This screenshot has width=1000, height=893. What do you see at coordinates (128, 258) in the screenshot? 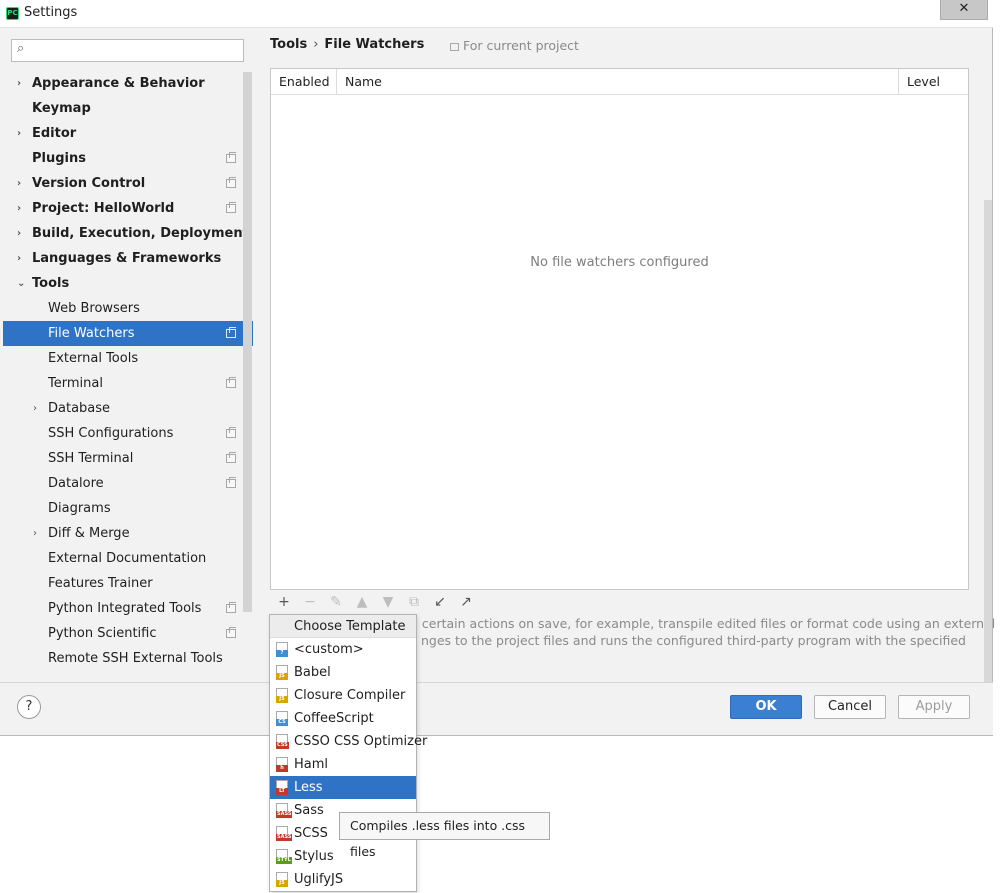
I see `sidebar-item-languages-frameworks: › Languages & Frameworks` at bounding box center [128, 258].